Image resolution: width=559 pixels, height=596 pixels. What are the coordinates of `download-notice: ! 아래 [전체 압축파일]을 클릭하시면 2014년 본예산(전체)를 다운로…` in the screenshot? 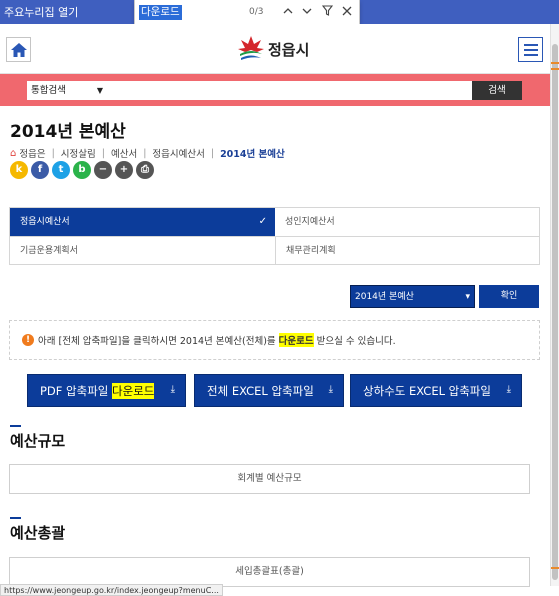 It's located at (274, 340).